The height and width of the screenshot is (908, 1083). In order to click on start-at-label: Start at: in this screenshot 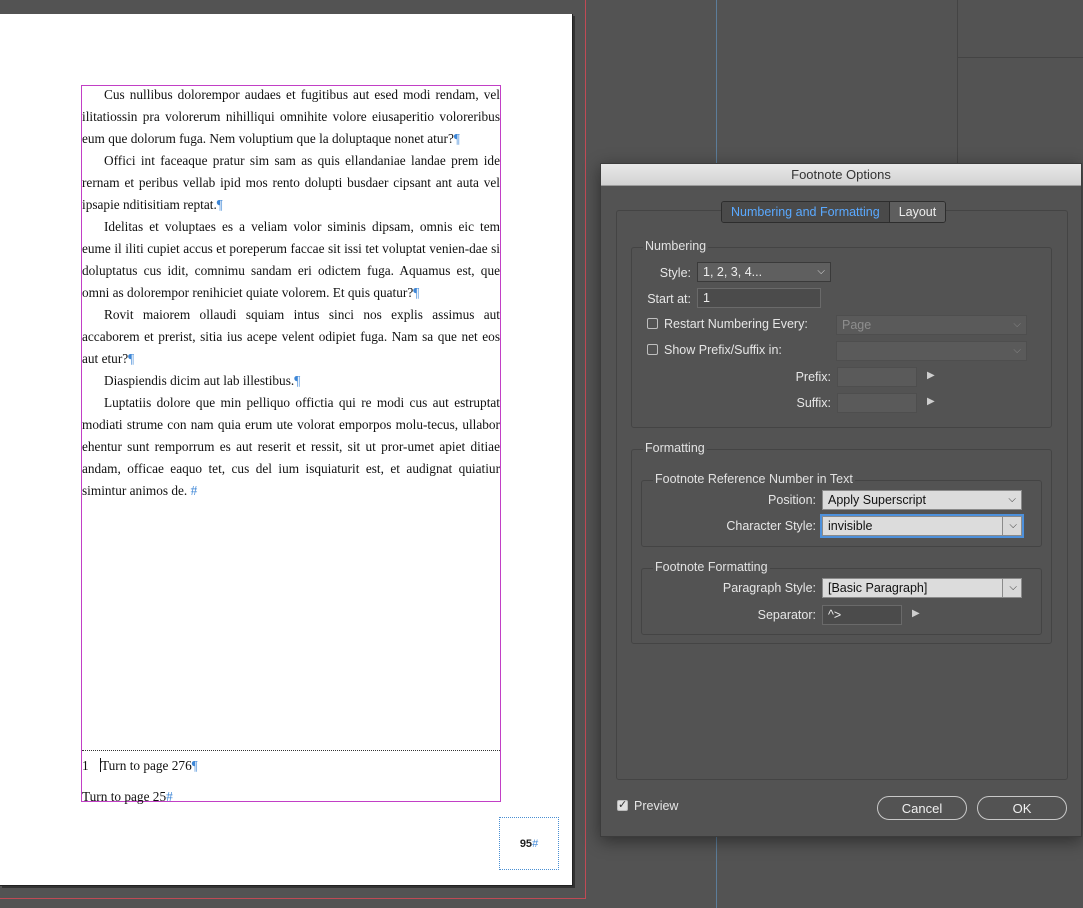, I will do `click(669, 299)`.